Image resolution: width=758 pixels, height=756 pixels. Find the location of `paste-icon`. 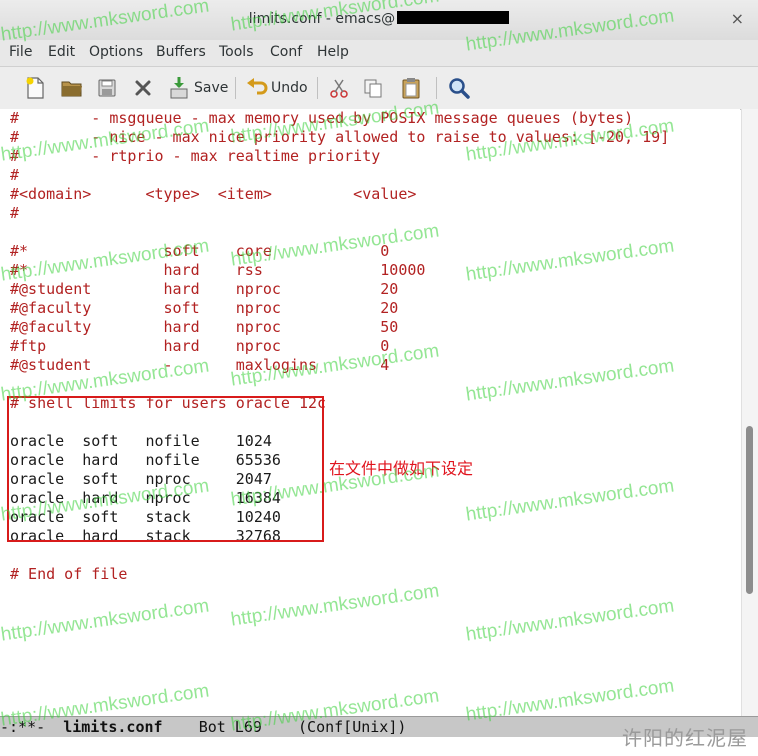

paste-icon is located at coordinates (411, 88).